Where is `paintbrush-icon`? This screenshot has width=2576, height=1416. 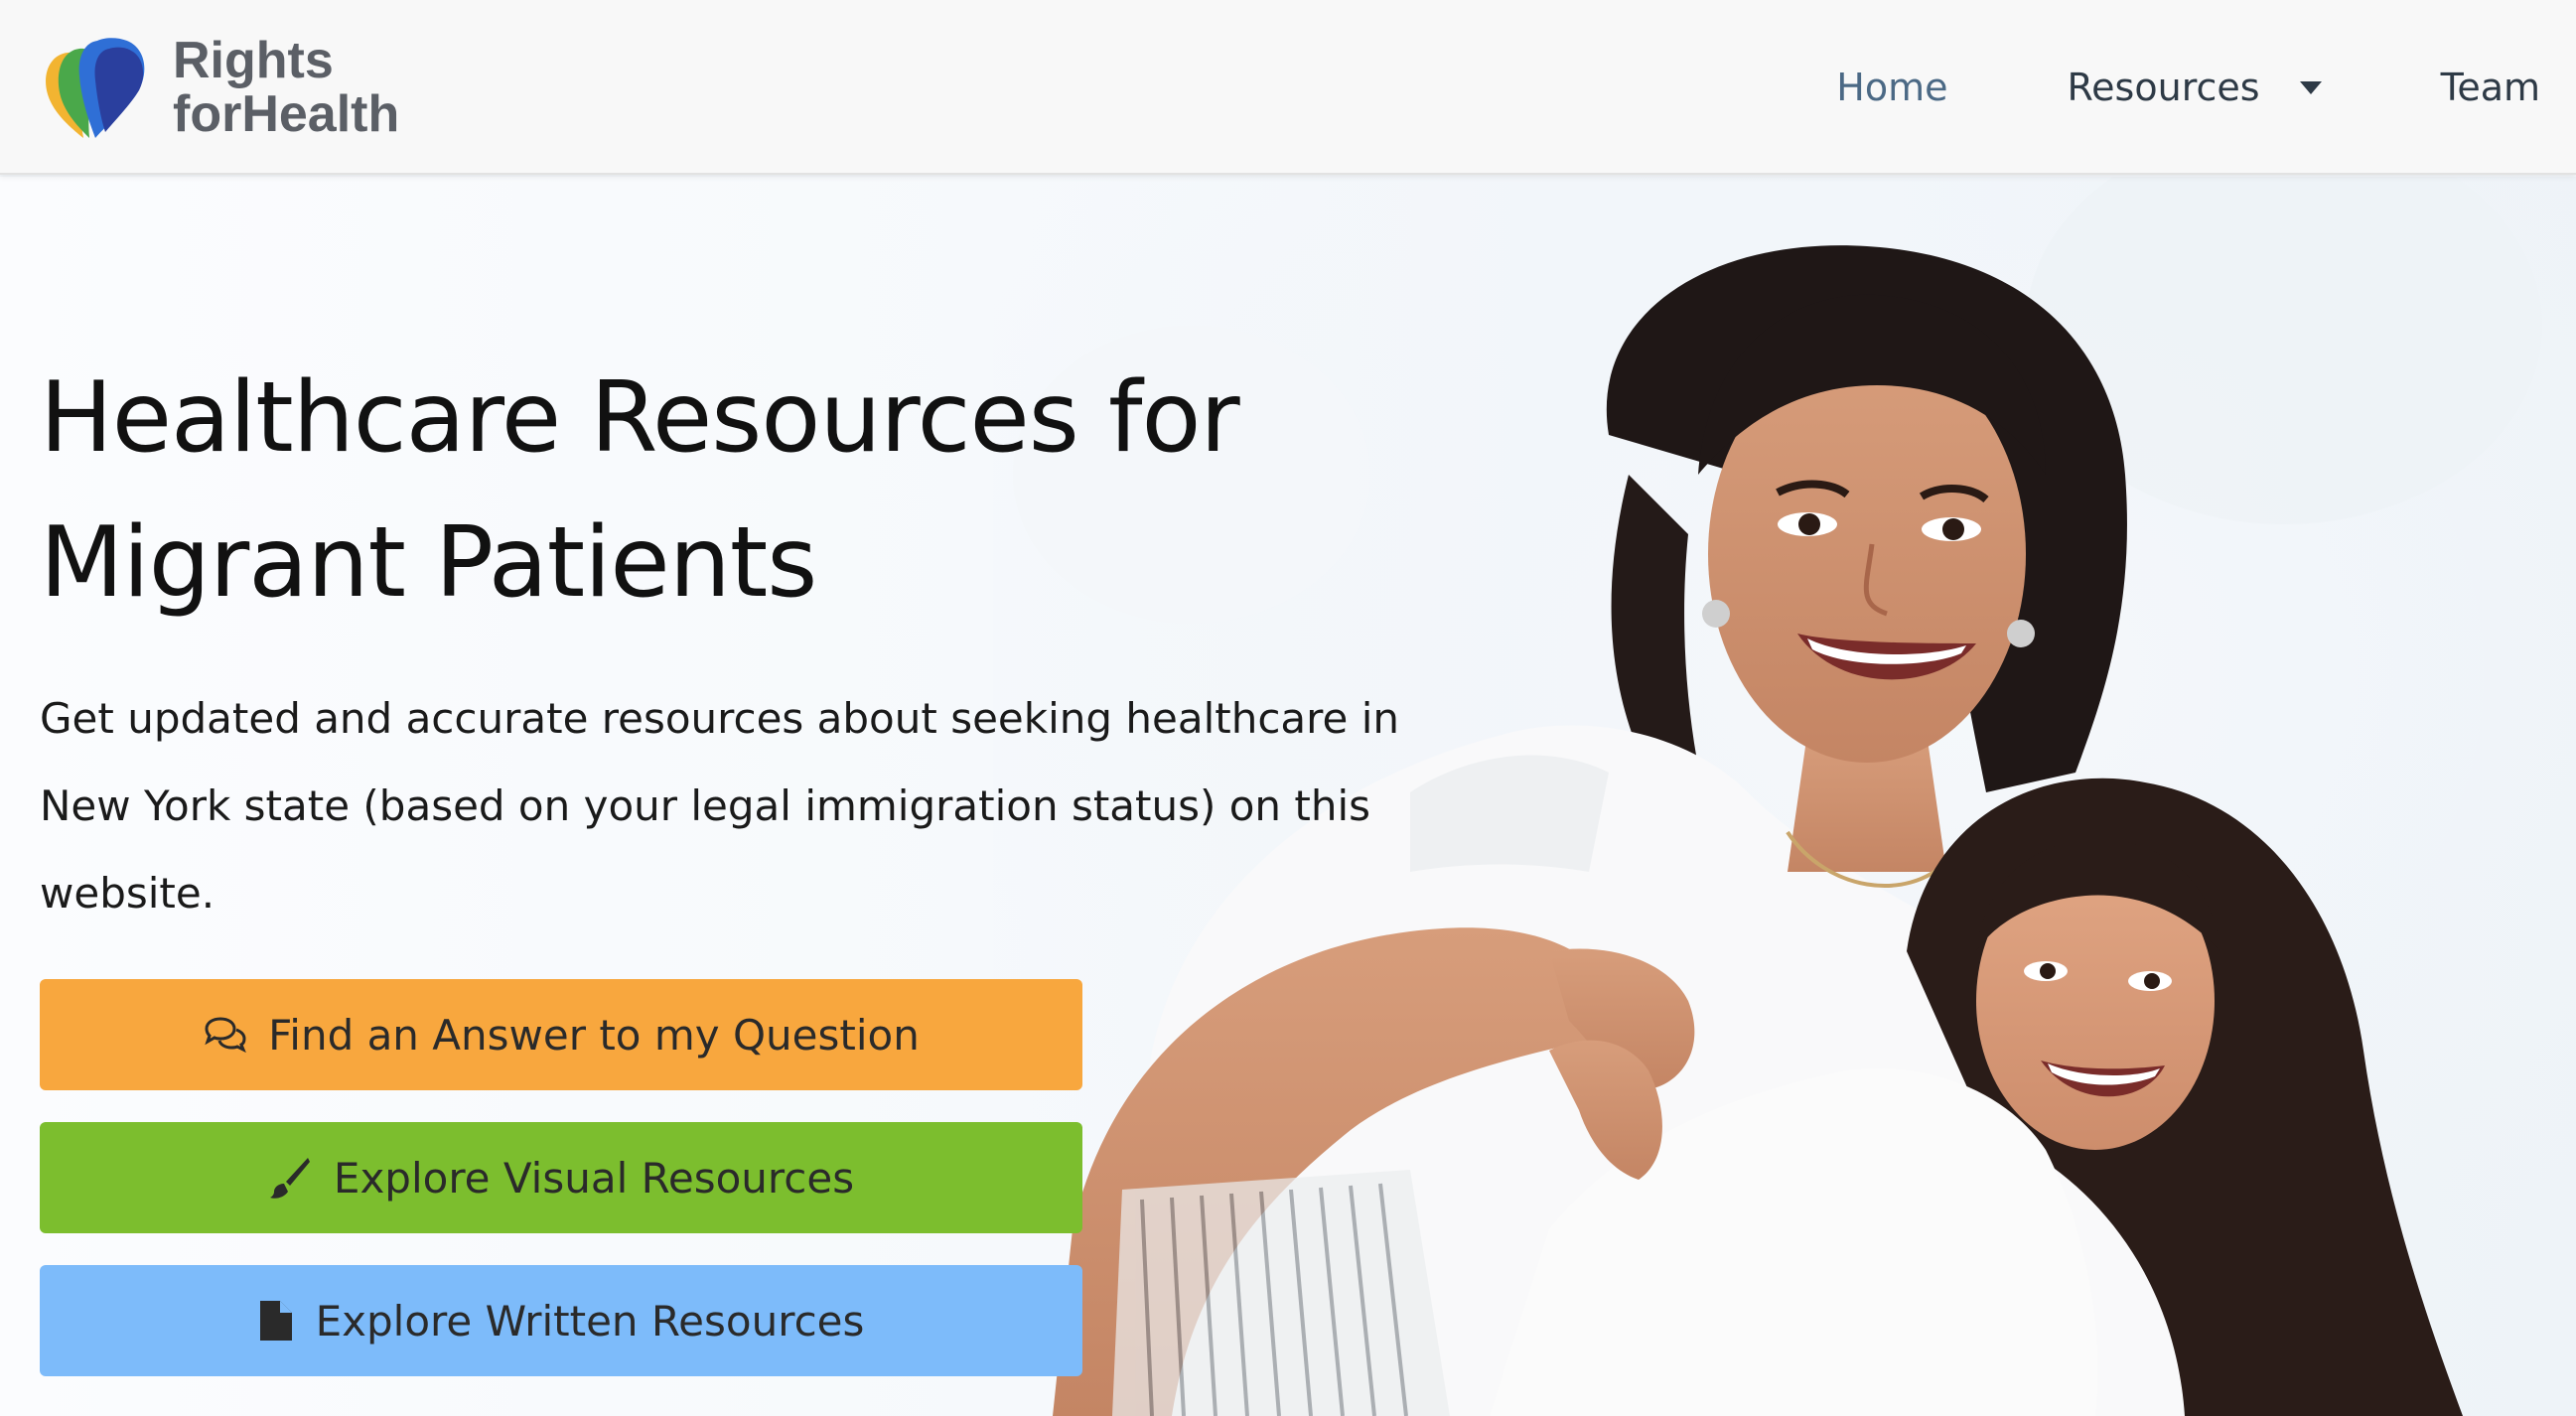 paintbrush-icon is located at coordinates (289, 1178).